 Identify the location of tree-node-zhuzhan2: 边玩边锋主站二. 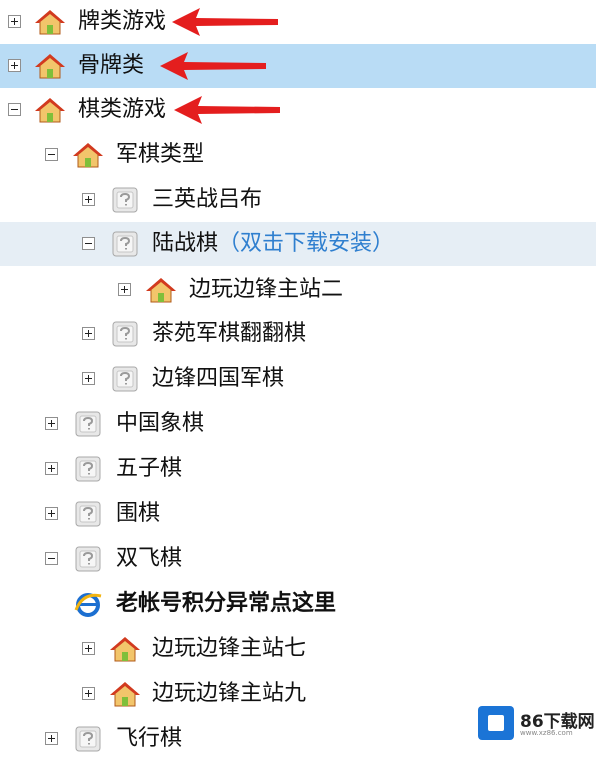
(298, 290).